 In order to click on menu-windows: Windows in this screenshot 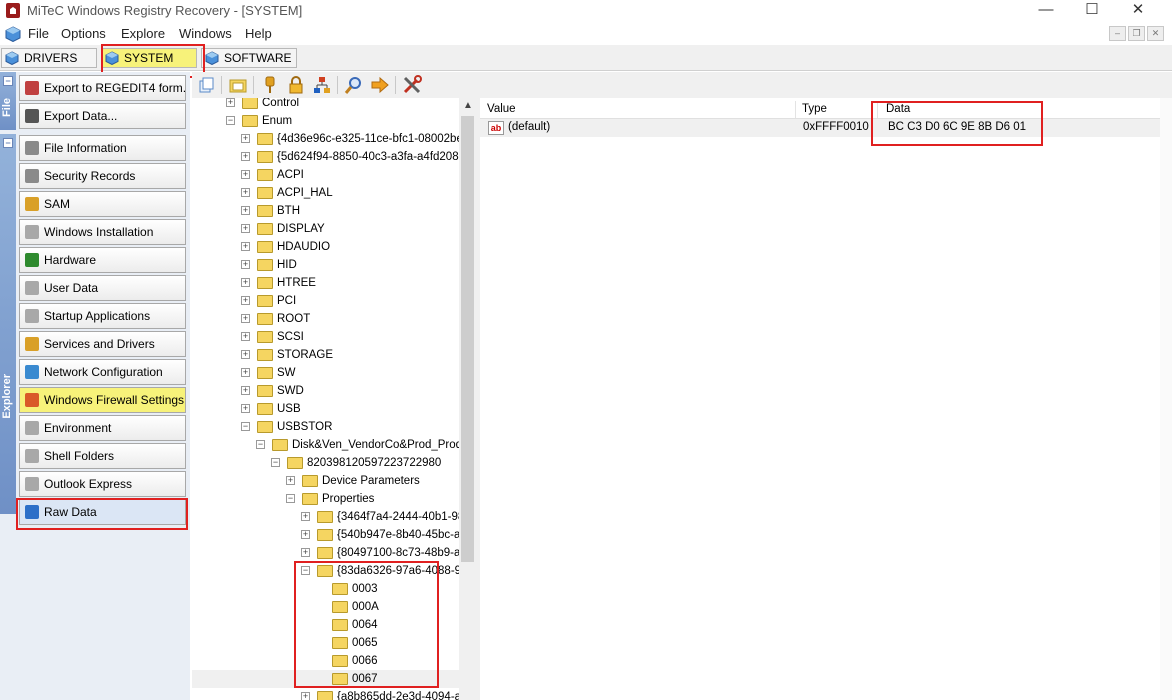, I will do `click(205, 33)`.